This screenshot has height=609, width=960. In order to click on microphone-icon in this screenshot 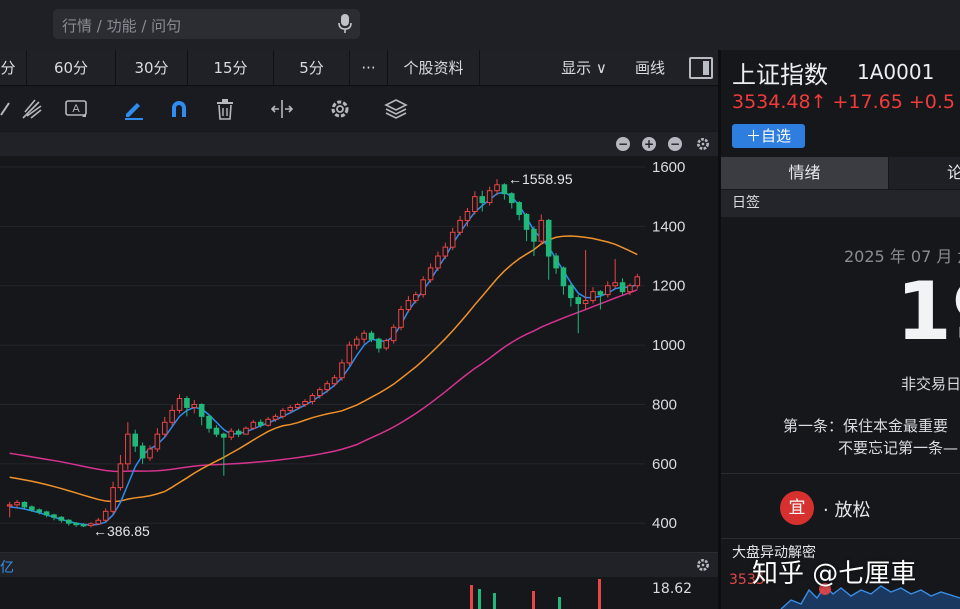, I will do `click(345, 24)`.